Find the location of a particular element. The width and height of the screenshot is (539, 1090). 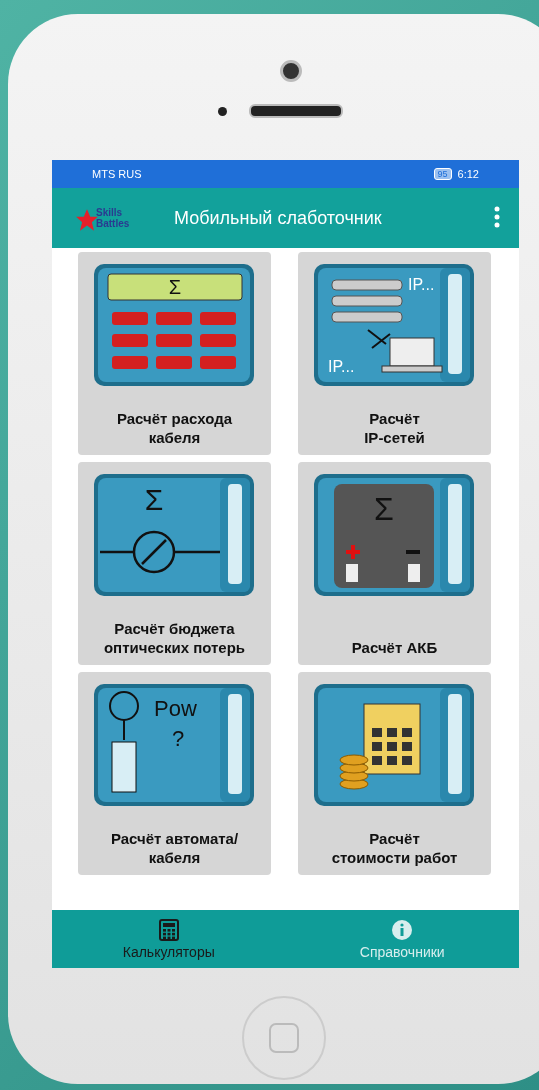

calculator-tile: Pow ? Расчёт автомата/ кабеля is located at coordinates (174, 773).